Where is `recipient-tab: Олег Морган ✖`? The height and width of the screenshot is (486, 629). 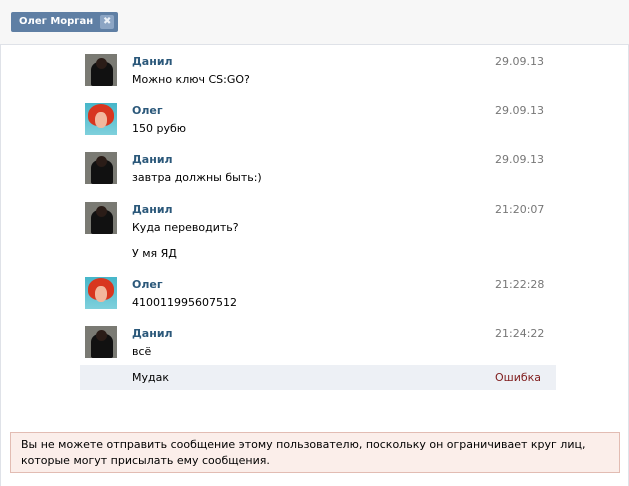 recipient-tab: Олег Морган ✖ is located at coordinates (65, 22).